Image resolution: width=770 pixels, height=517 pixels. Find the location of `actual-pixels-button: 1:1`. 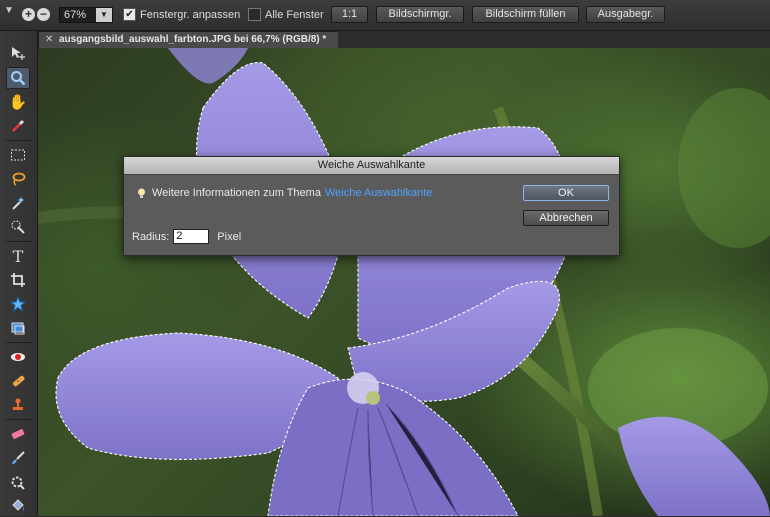

actual-pixels-button: 1:1 is located at coordinates (349, 14).